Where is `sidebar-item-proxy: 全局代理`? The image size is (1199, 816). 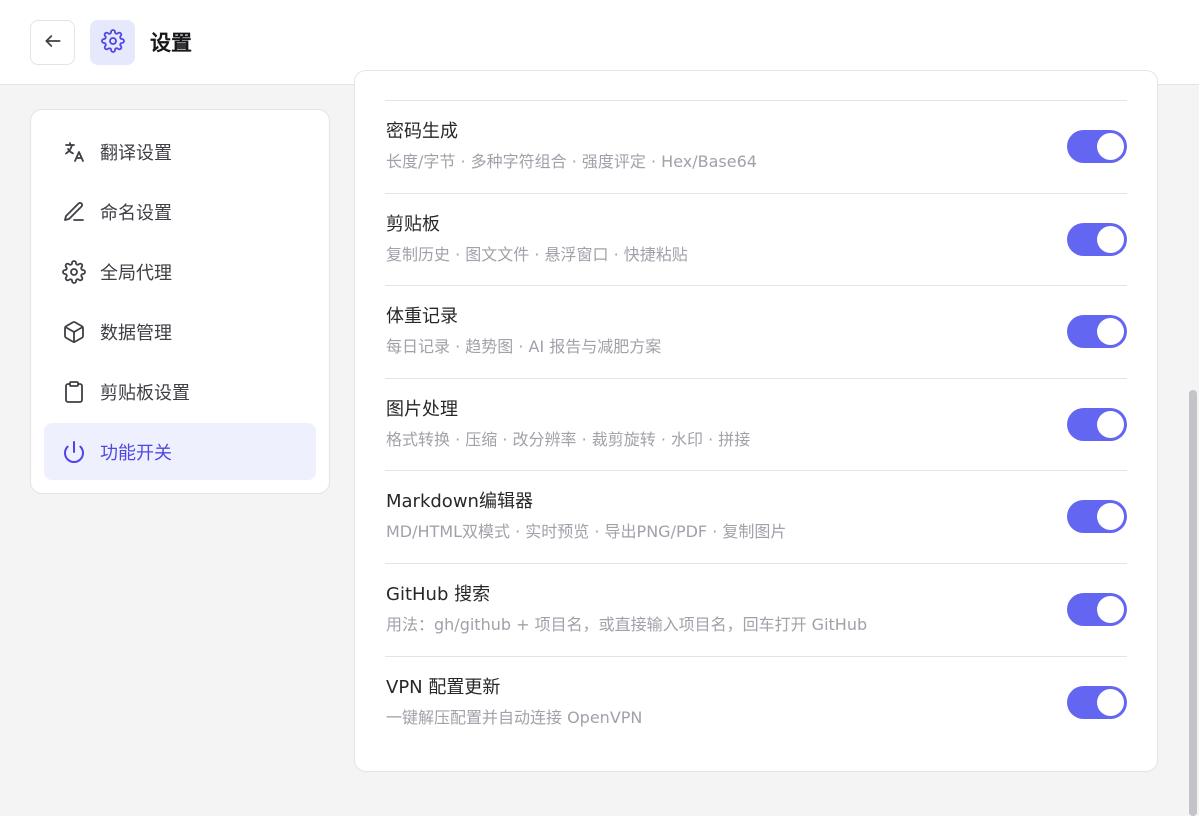 sidebar-item-proxy: 全局代理 is located at coordinates (180, 271).